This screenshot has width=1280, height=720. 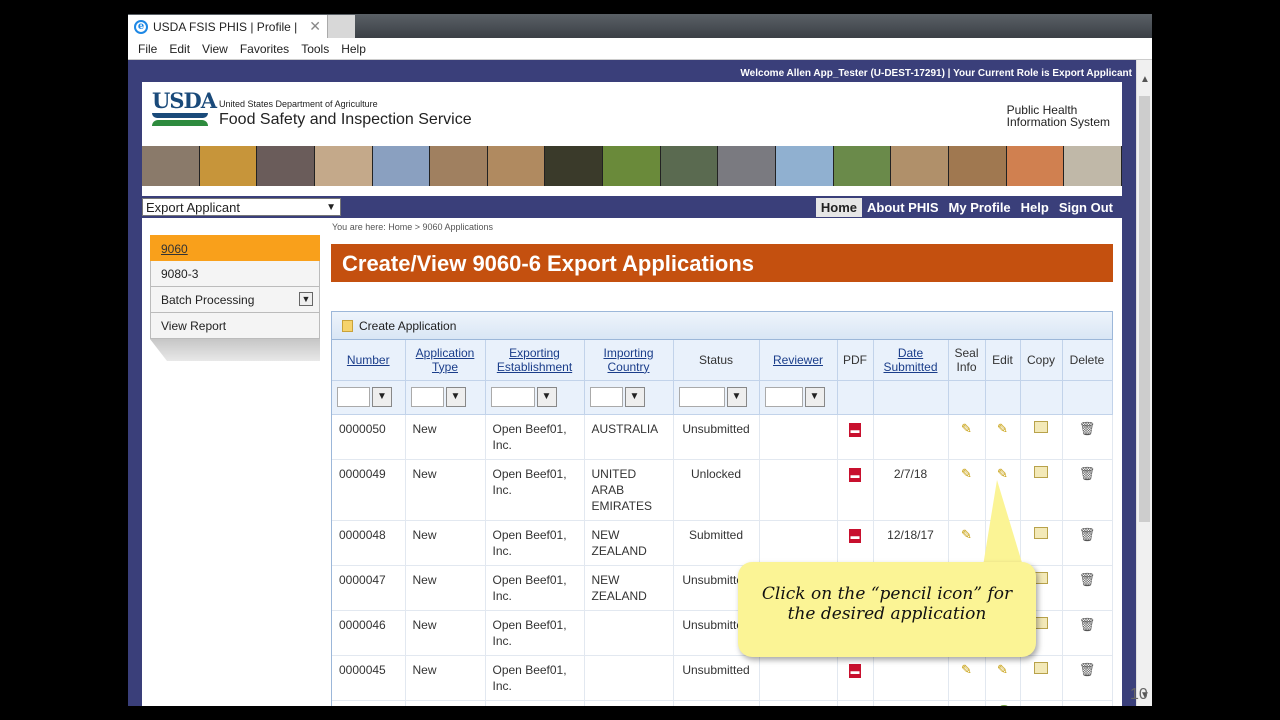 What do you see at coordinates (903, 207) in the screenshot?
I see `nav-about: About PHIS` at bounding box center [903, 207].